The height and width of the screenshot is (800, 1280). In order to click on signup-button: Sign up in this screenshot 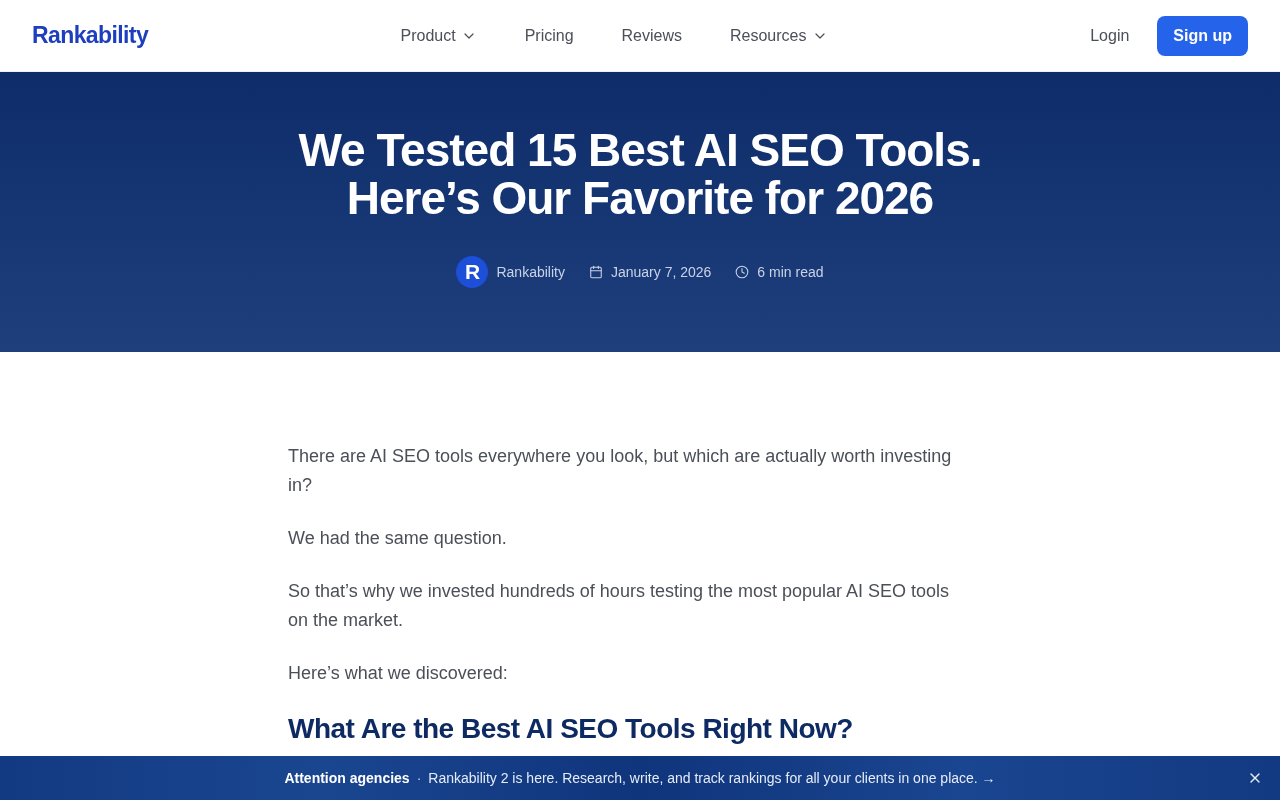, I will do `click(1202, 35)`.